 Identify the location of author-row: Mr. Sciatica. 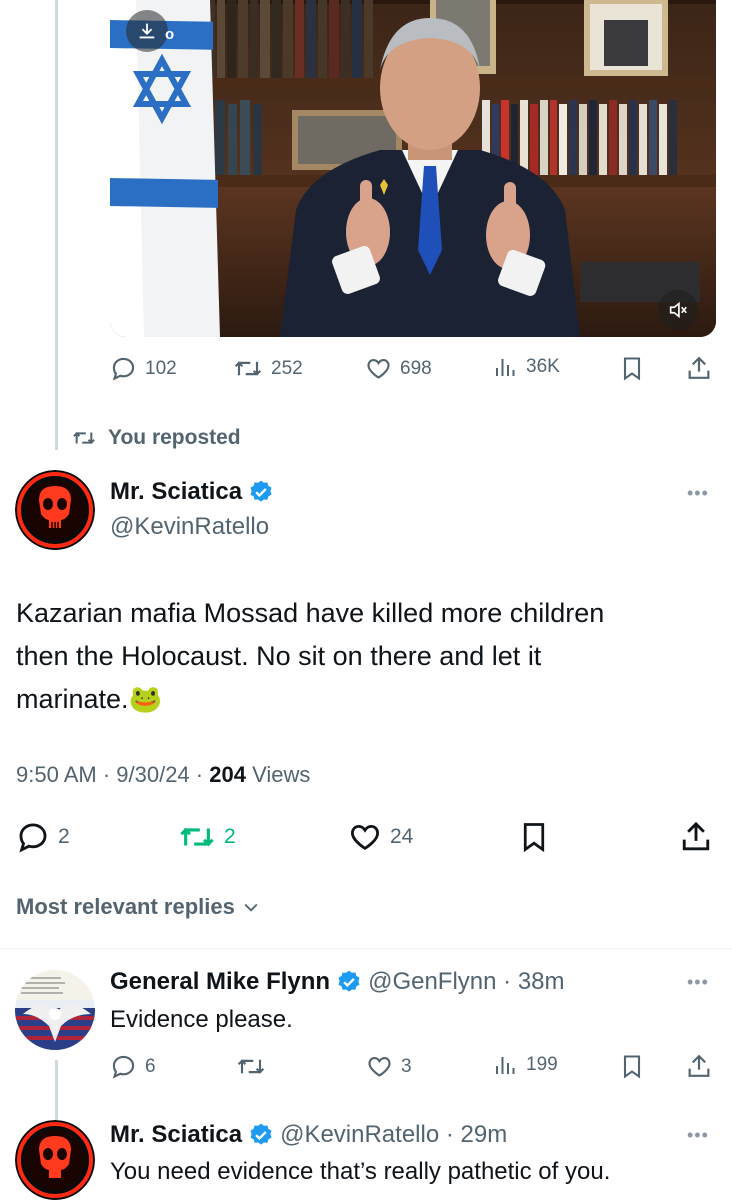
(192, 492).